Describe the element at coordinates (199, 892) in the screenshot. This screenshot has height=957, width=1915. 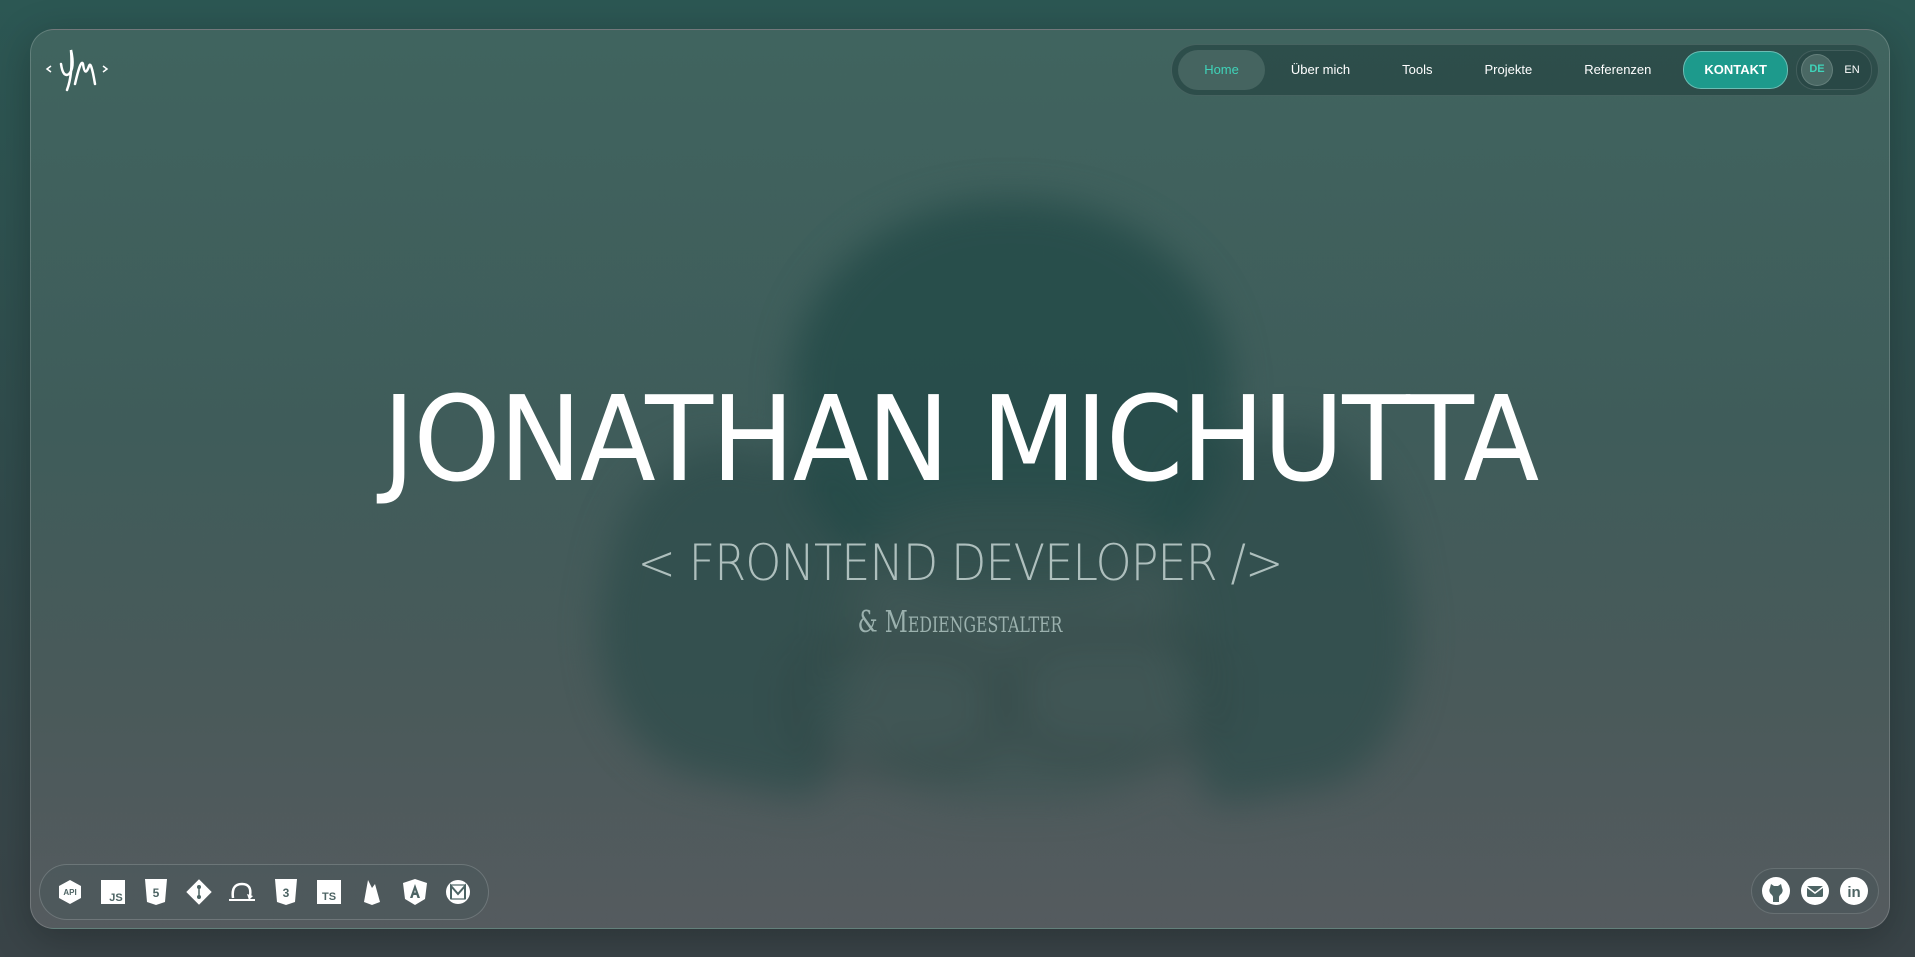
I see `git-icon` at that location.